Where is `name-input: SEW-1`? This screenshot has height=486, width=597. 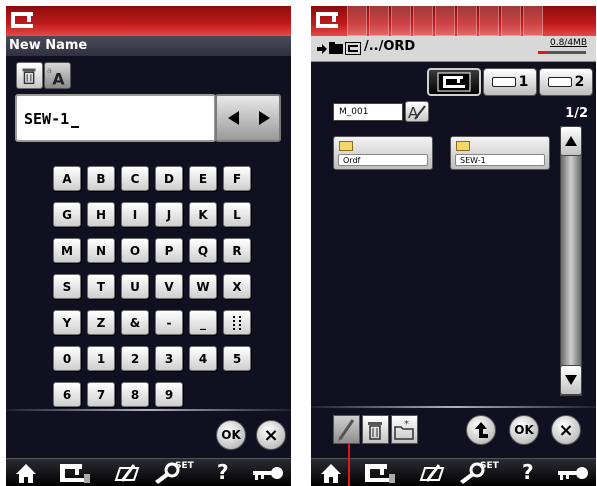 name-input: SEW-1 is located at coordinates (115, 118).